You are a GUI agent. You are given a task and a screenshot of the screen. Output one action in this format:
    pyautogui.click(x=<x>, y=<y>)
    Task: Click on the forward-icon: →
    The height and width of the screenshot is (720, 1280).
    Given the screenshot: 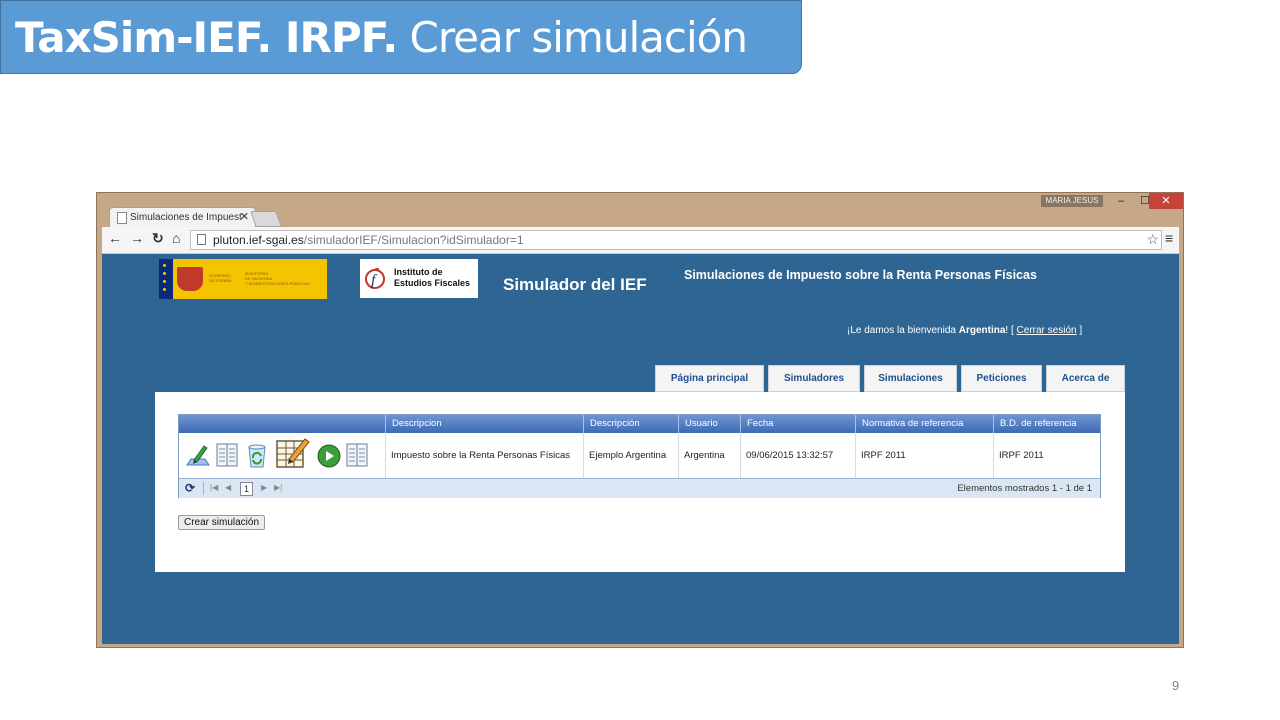 What is the action you would take?
    pyautogui.click(x=137, y=238)
    